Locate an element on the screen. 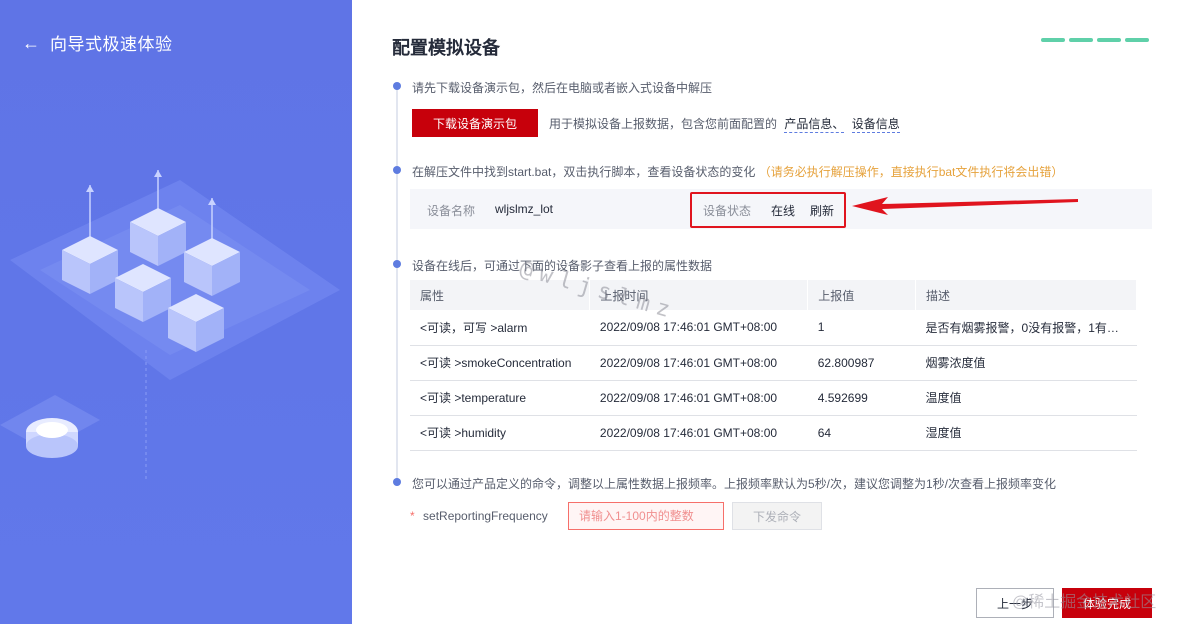 The height and width of the screenshot is (624, 1191). back-nav-title: 向导式极速体验 is located at coordinates (111, 44).